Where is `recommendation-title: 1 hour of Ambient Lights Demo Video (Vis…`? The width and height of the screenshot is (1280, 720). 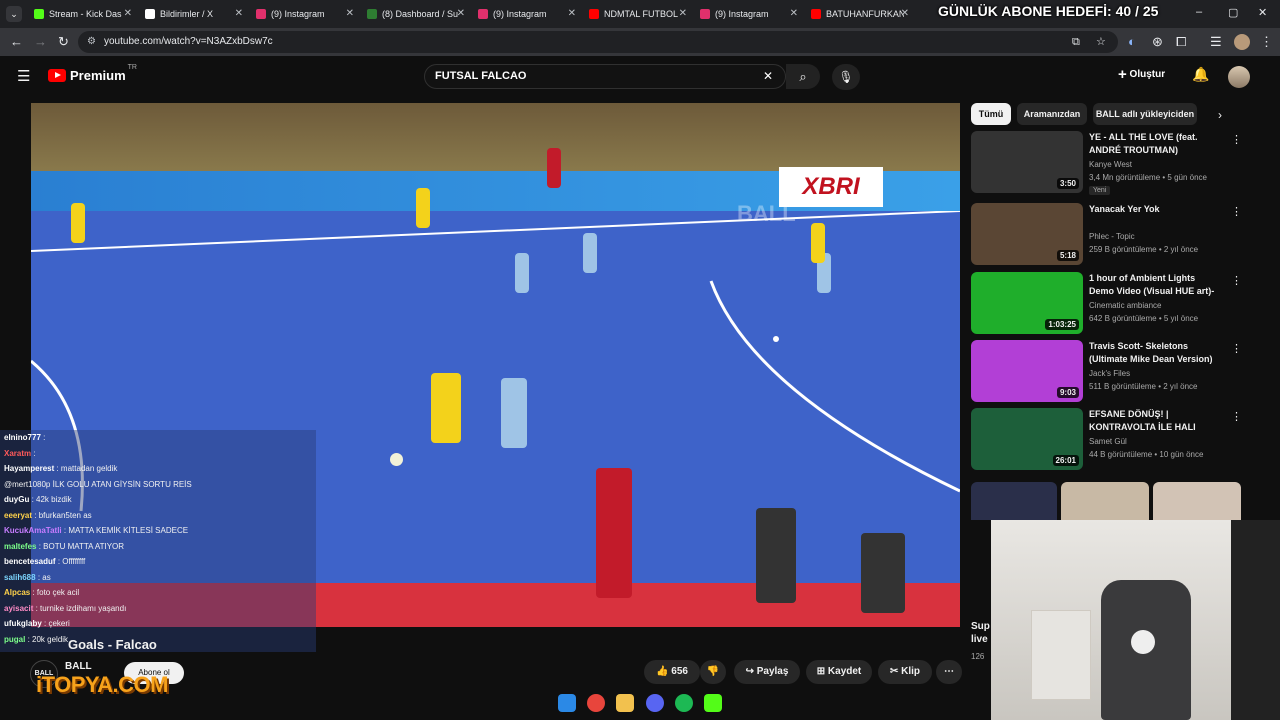
recommendation-title: 1 hour of Ambient Lights Demo Video (Vis… is located at coordinates (1154, 285).